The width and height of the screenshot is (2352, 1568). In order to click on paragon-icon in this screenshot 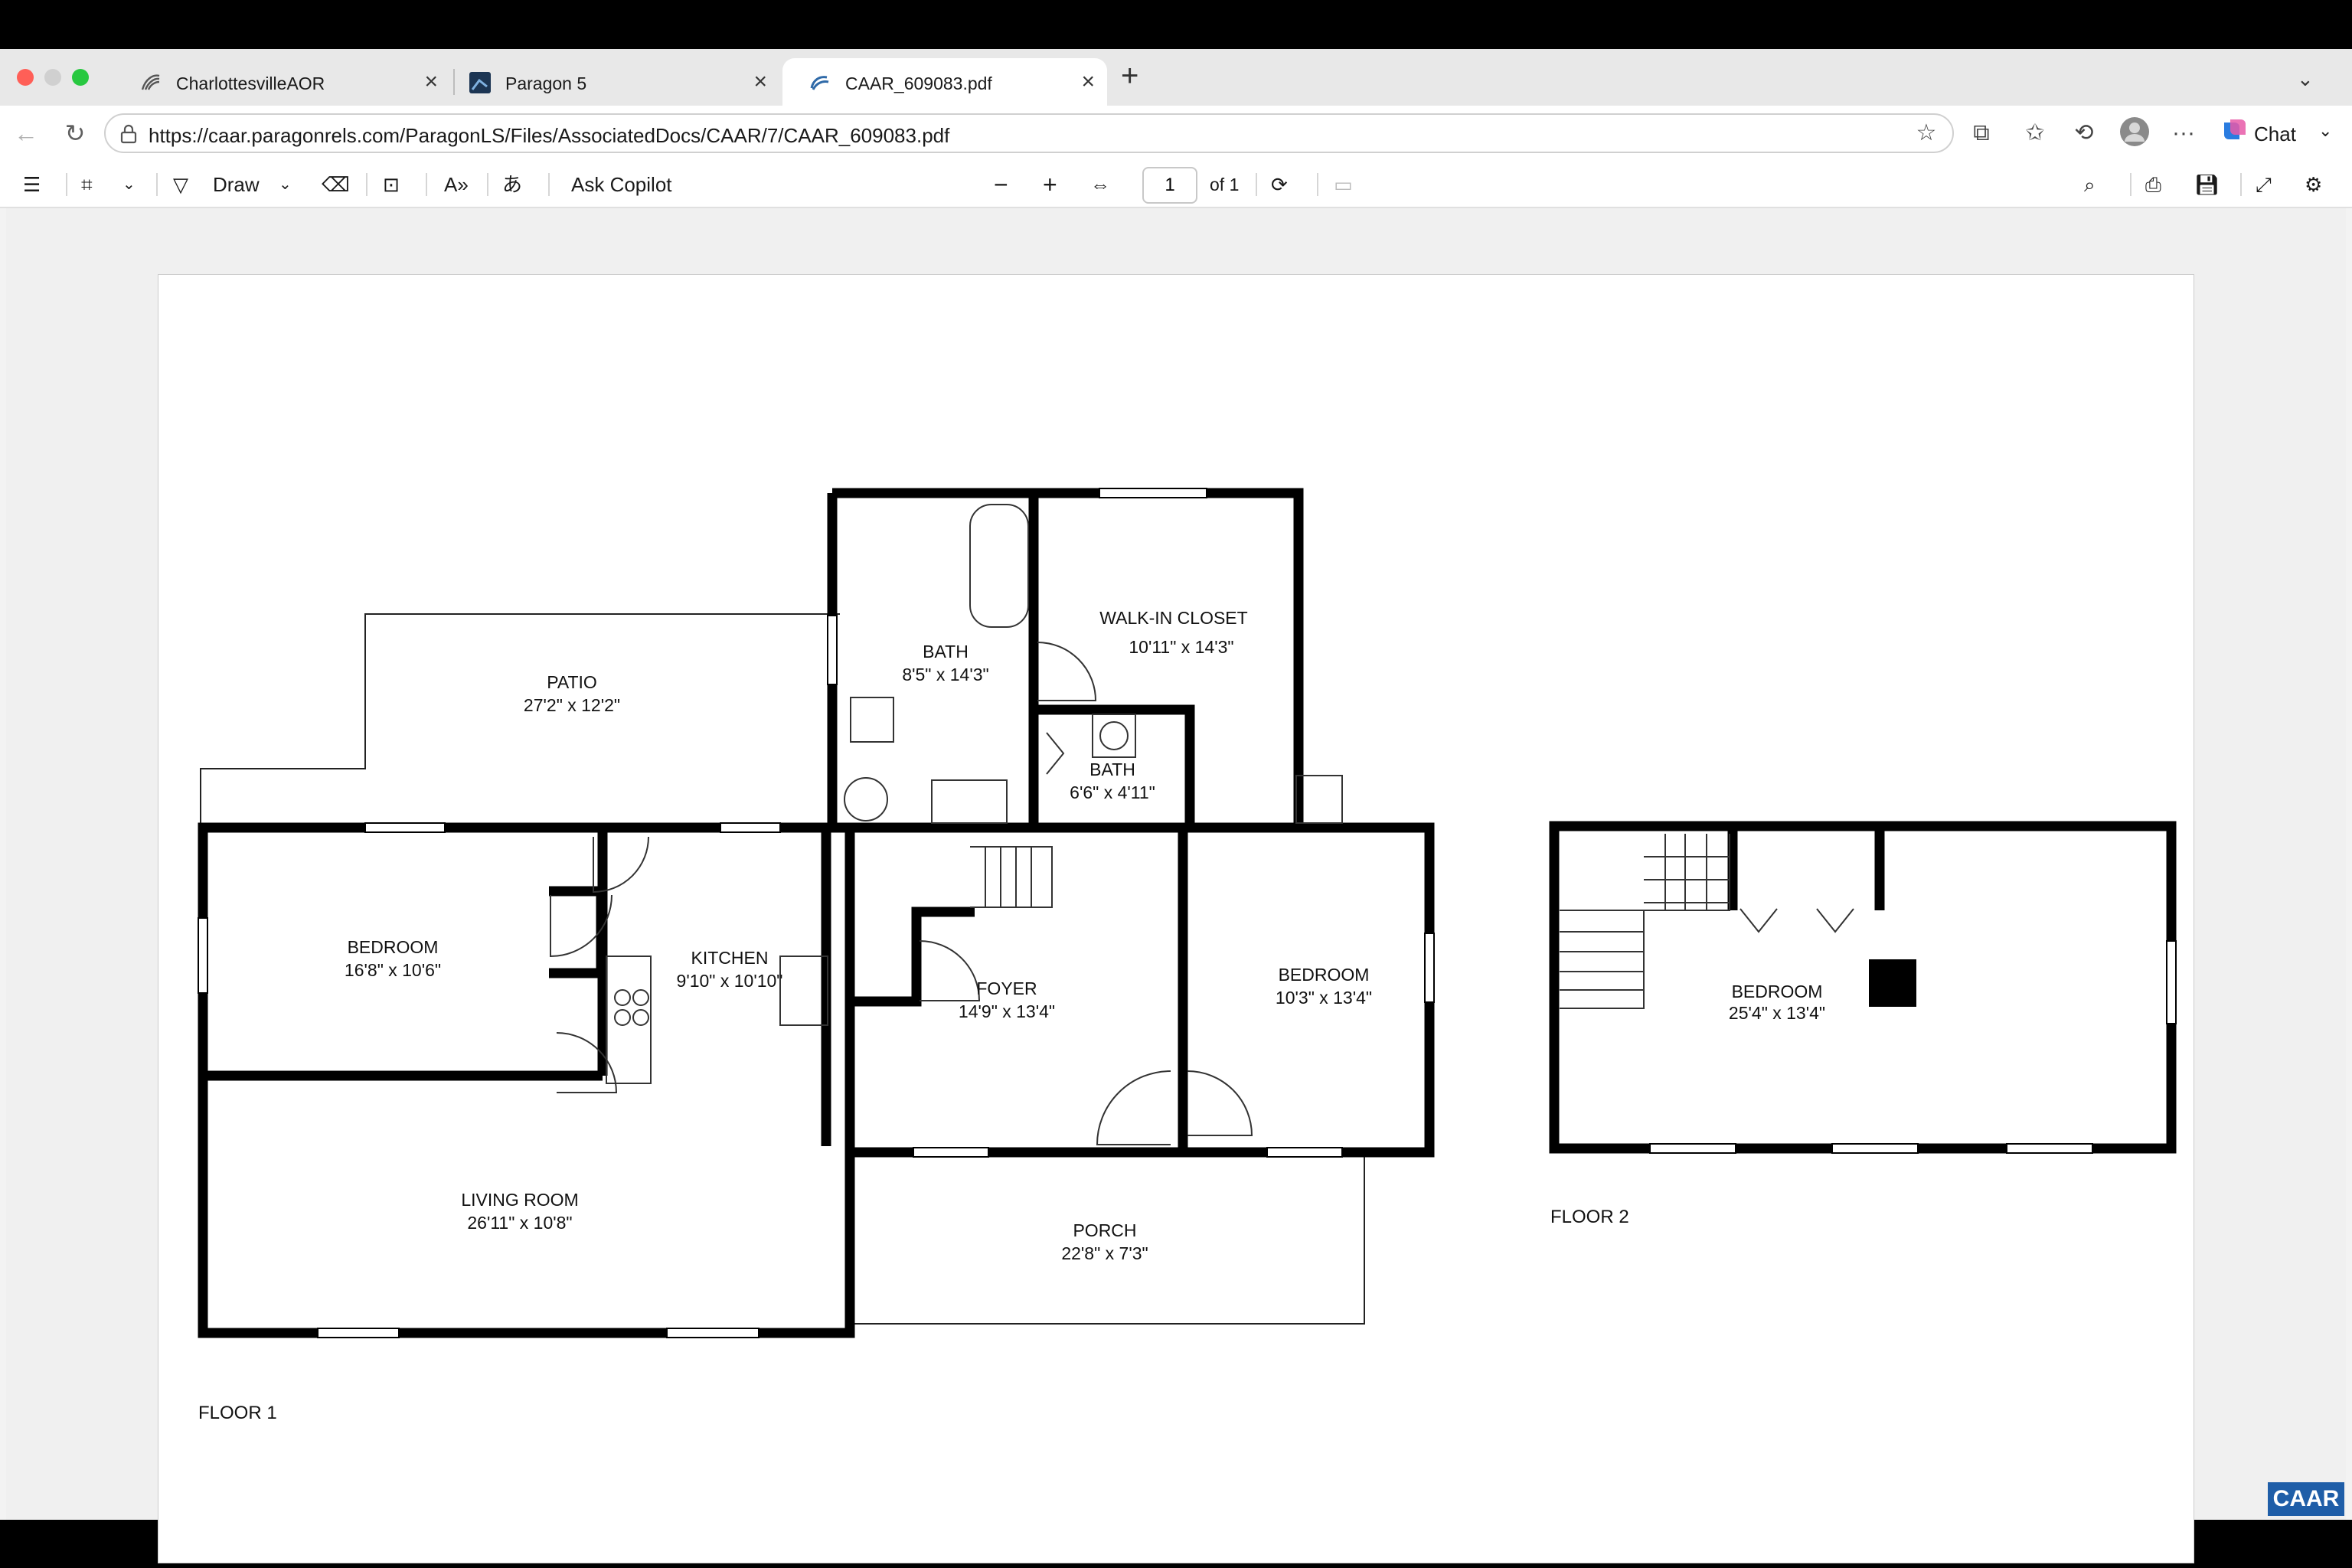, I will do `click(480, 82)`.